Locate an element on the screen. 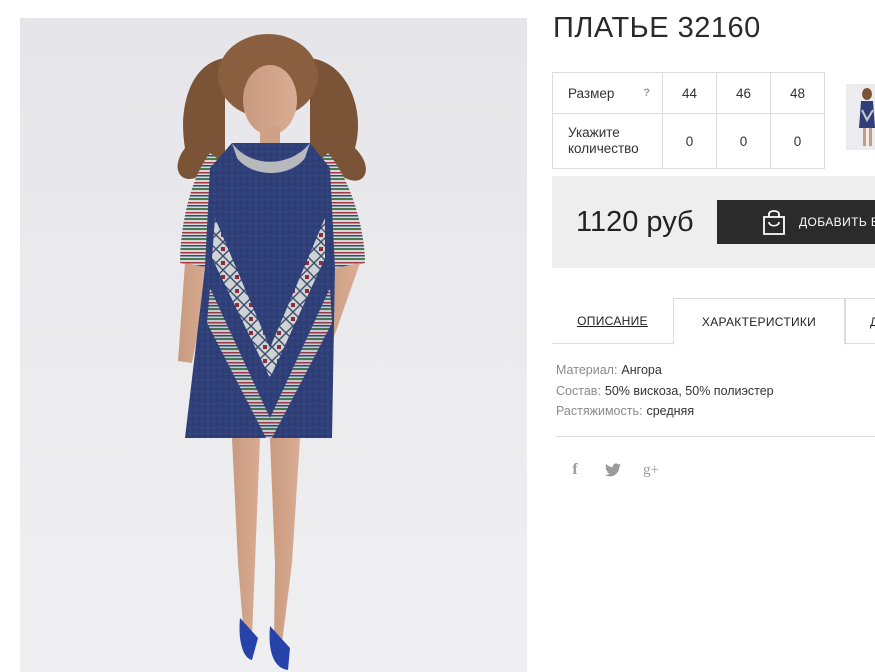  social-share: f g+ is located at coordinates (613, 470).